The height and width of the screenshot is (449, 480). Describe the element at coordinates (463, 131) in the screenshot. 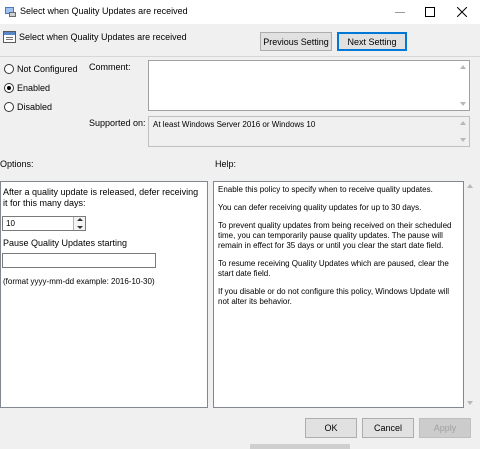

I see `supported-scrollbar` at that location.